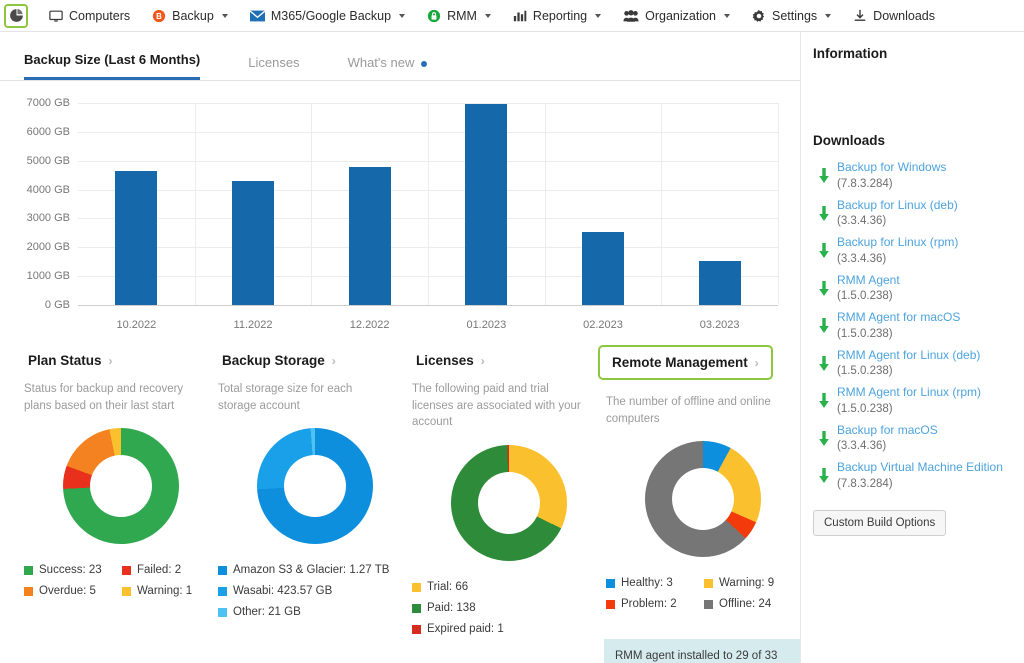 The image size is (1024, 663). What do you see at coordinates (917, 364) in the screenshot?
I see `download-item: RMM Agent for Linux (deb) (1.5.0.238)` at bounding box center [917, 364].